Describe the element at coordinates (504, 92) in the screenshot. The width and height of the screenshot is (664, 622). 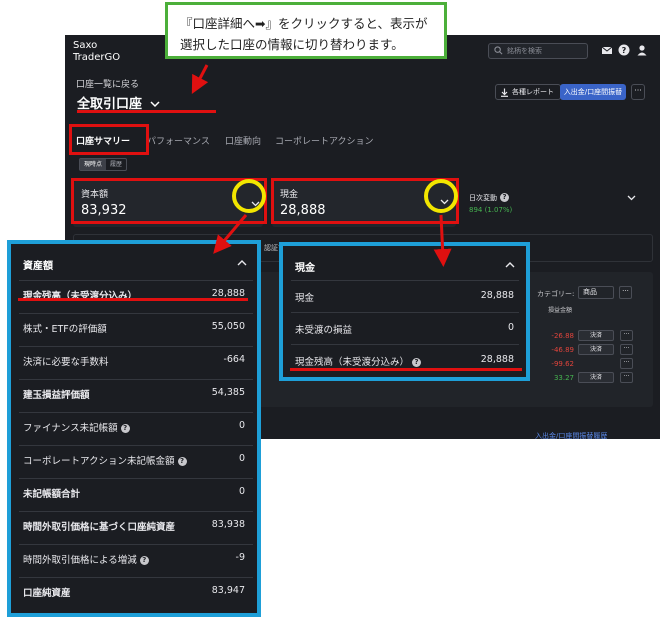
I see `download-icon` at that location.